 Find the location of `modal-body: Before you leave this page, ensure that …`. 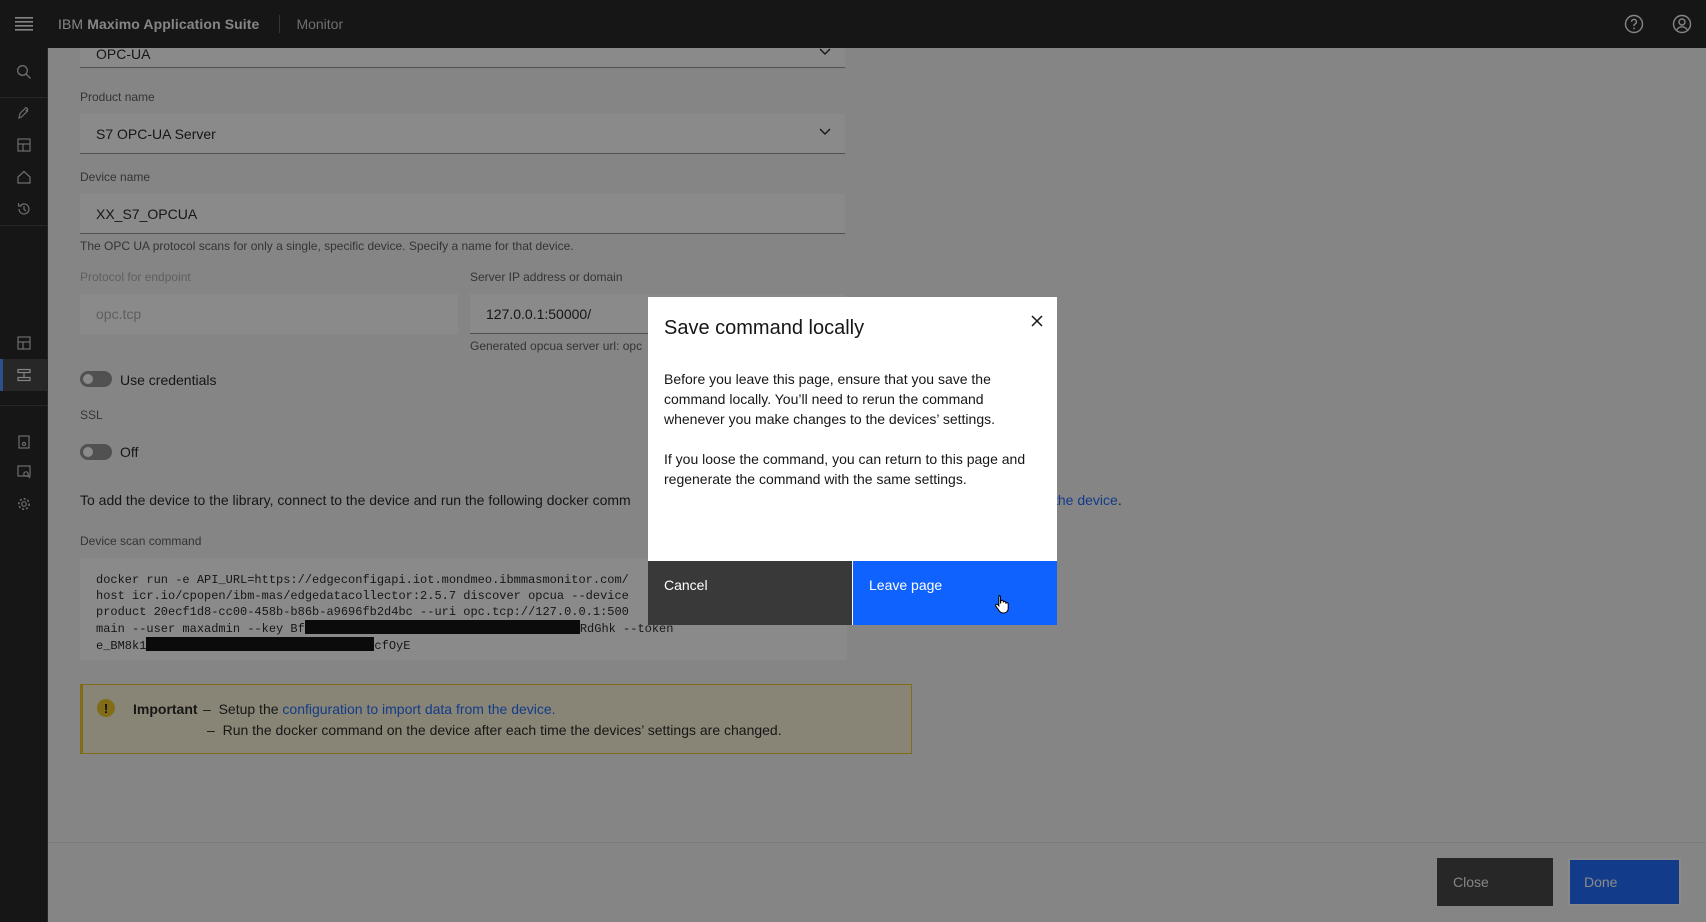

modal-body: Before you leave this page, ensure that … is located at coordinates (854, 429).